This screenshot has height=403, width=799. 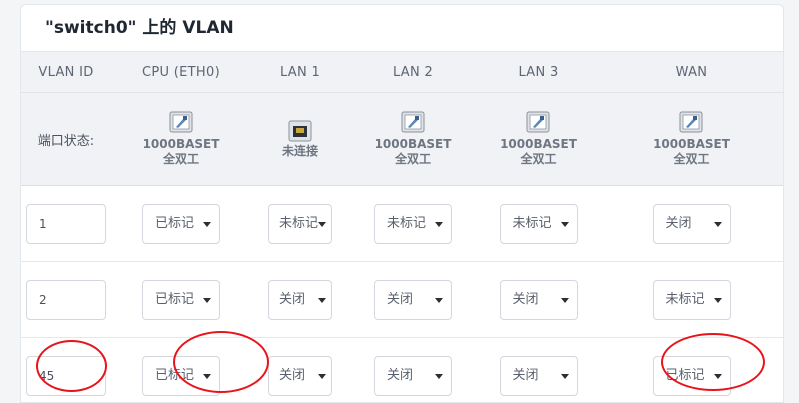 What do you see at coordinates (300, 131) in the screenshot?
I see `ethernet-disconnected-icon` at bounding box center [300, 131].